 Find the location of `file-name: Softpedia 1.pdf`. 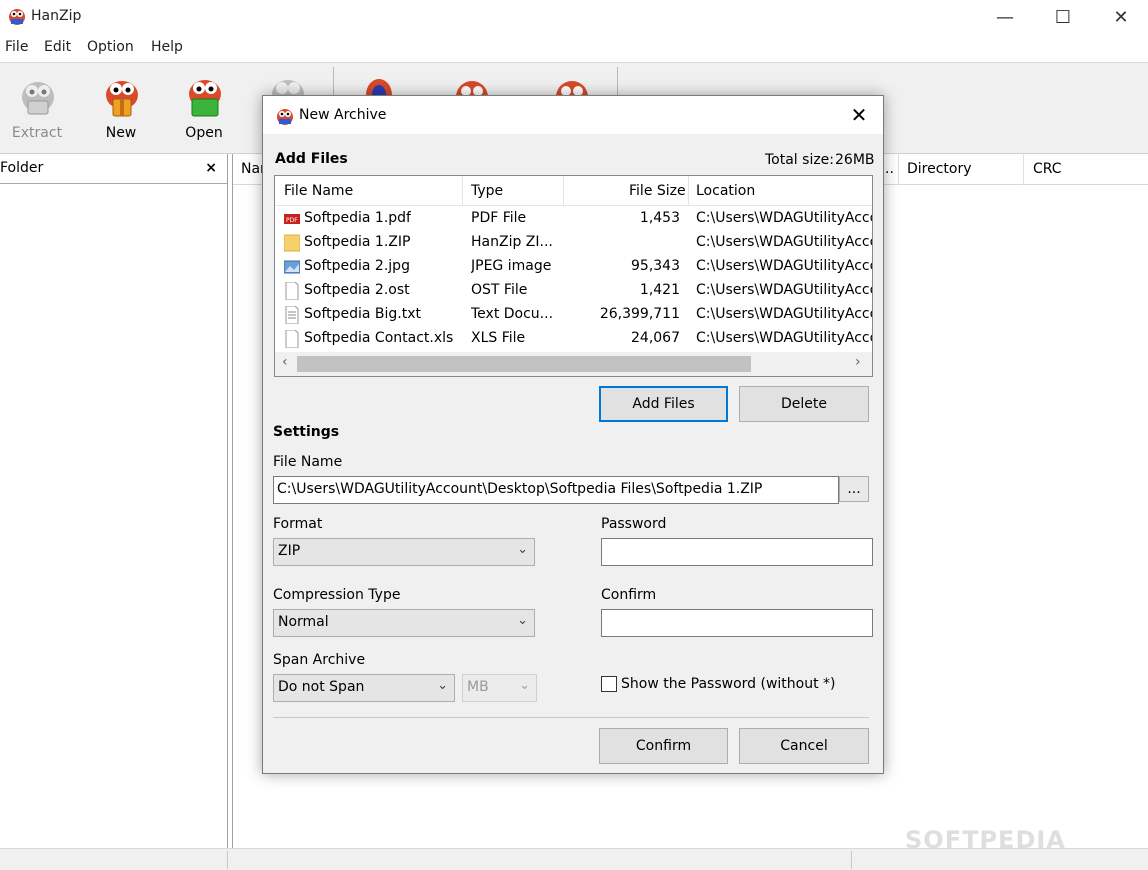

file-name: Softpedia 1.pdf is located at coordinates (357, 218).